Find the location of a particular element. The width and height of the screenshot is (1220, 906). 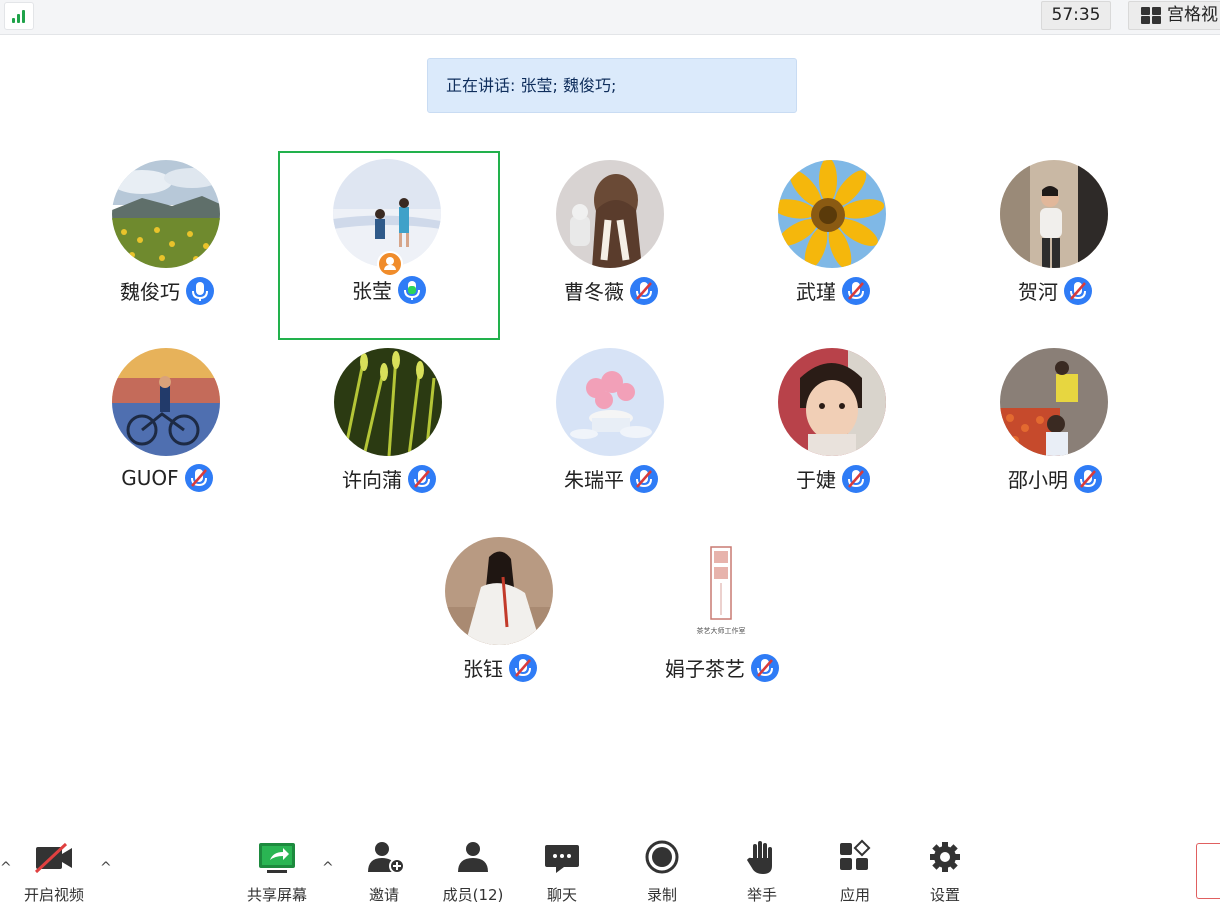

apps-button: 应用 is located at coordinates (855, 871).